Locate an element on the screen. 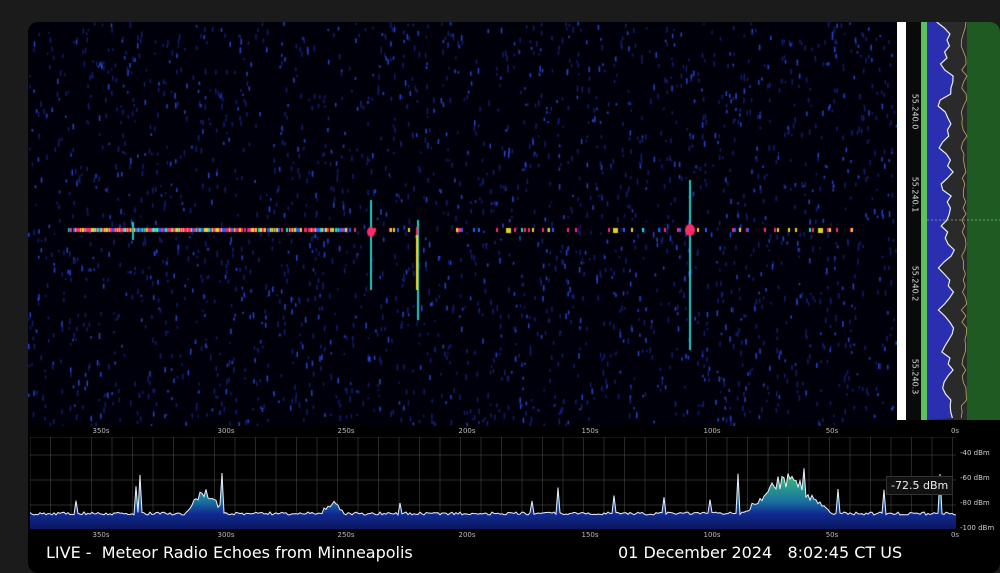 This screenshot has width=1000, height=573. freq-label: 55.240.0 is located at coordinates (915, 111).